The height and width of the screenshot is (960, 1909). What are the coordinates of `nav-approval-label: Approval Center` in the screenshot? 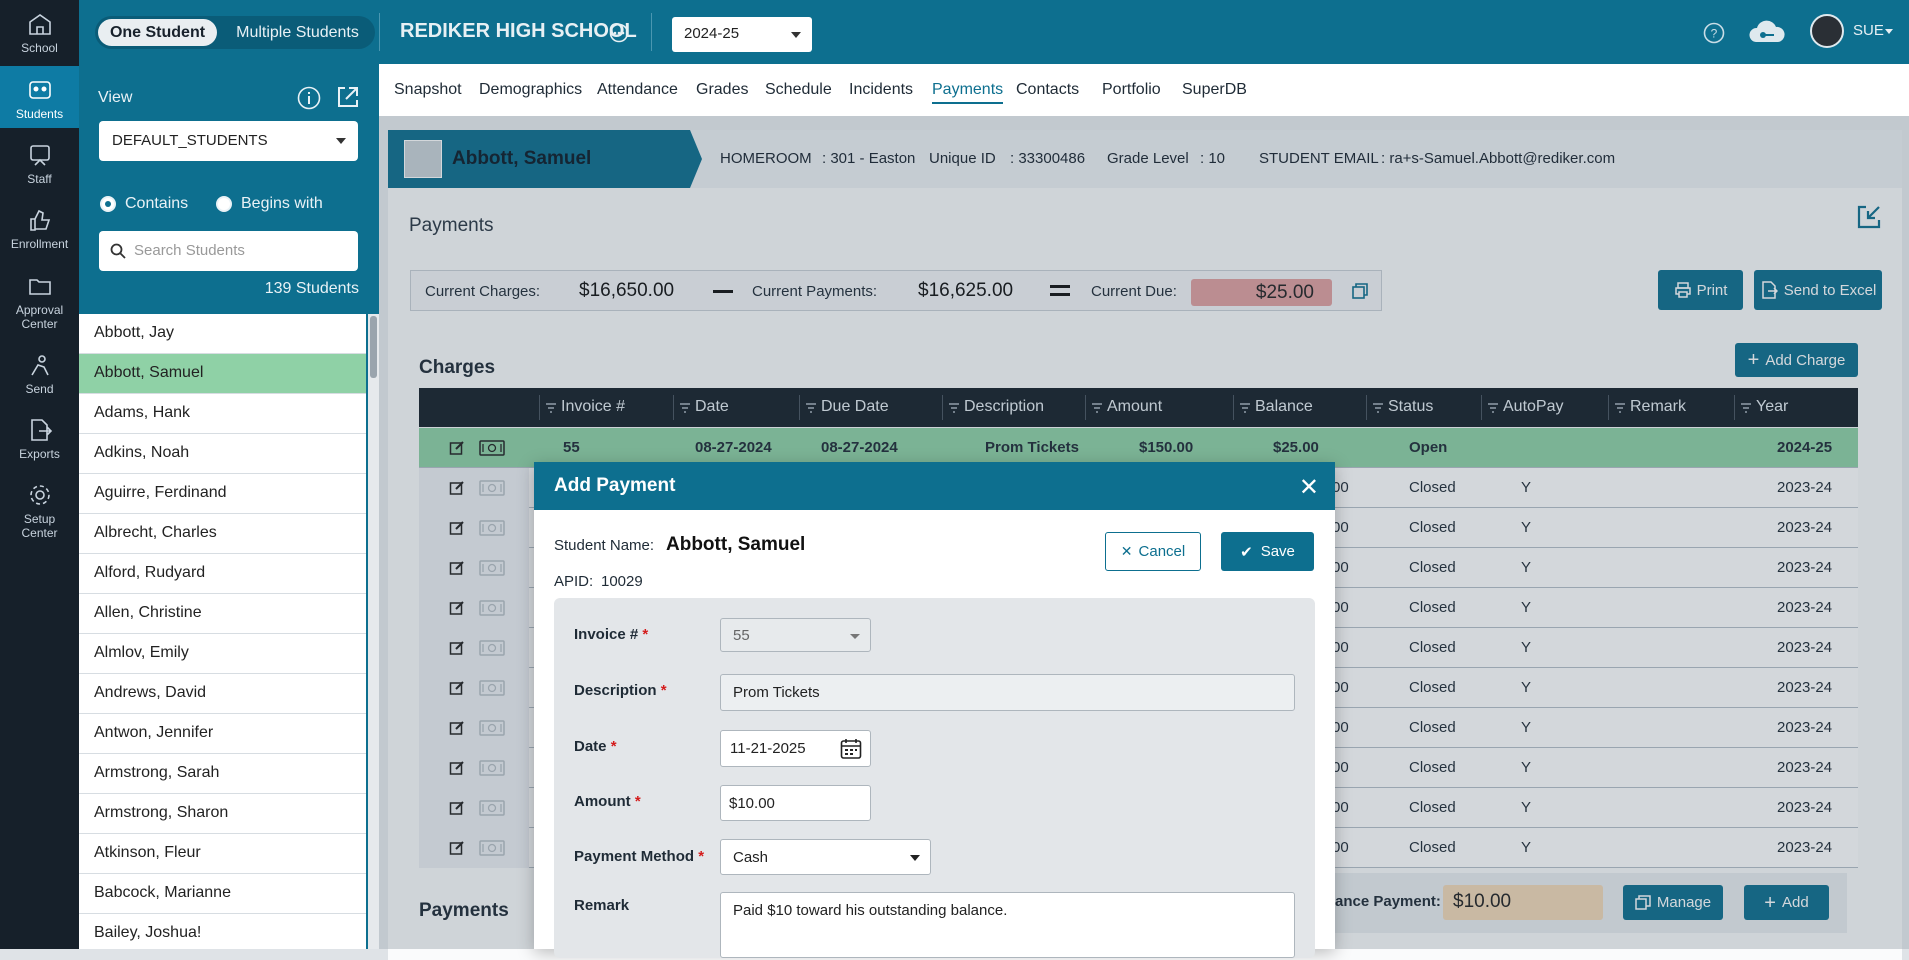 It's located at (39, 317).